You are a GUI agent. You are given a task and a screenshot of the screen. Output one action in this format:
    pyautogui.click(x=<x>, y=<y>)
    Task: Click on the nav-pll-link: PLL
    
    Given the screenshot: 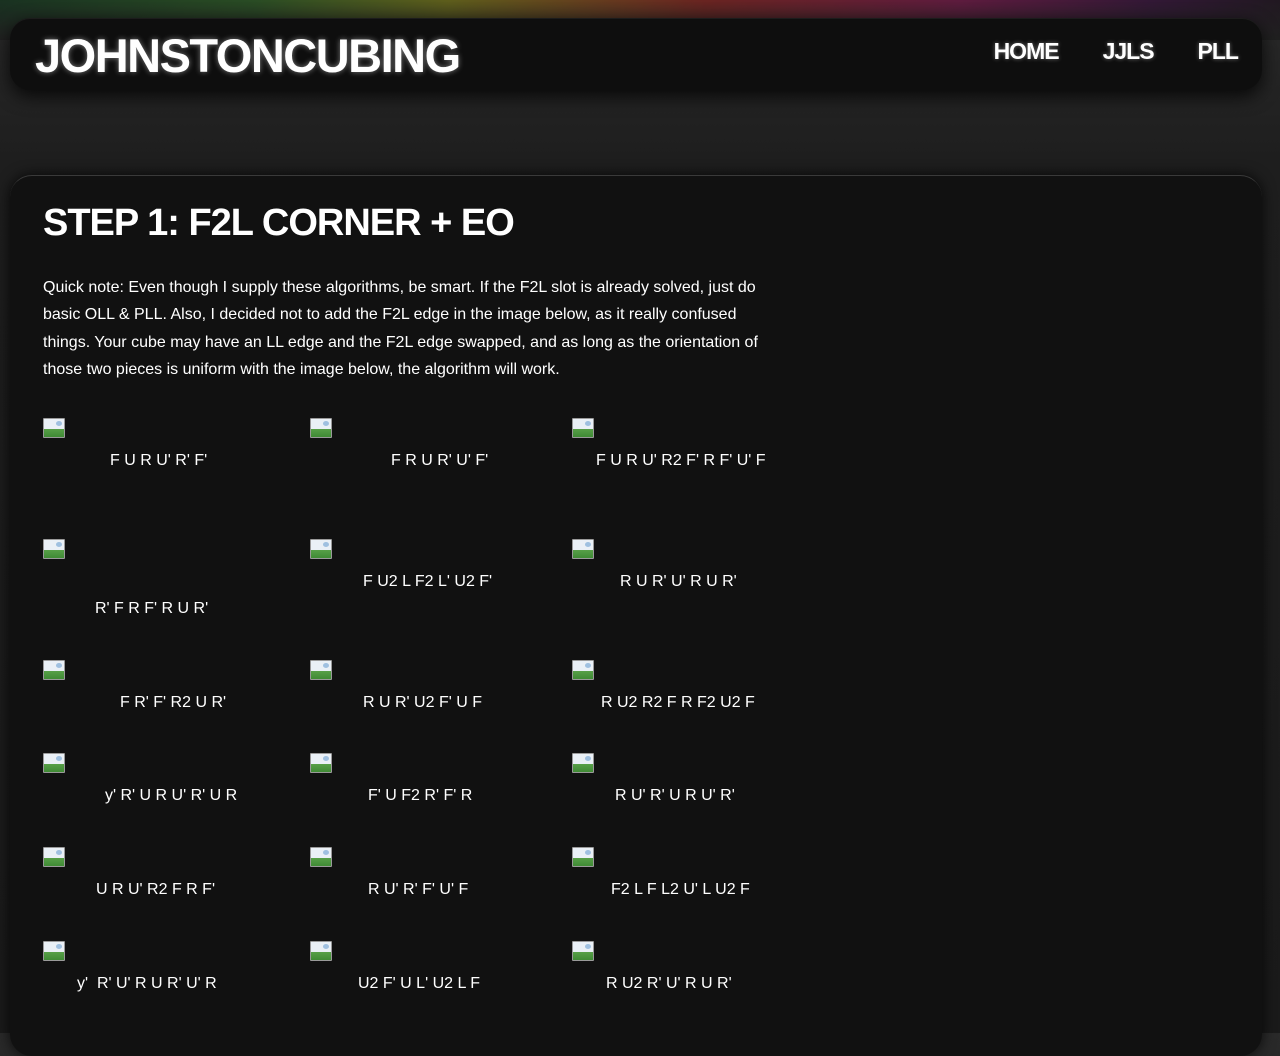 What is the action you would take?
    pyautogui.click(x=1218, y=51)
    